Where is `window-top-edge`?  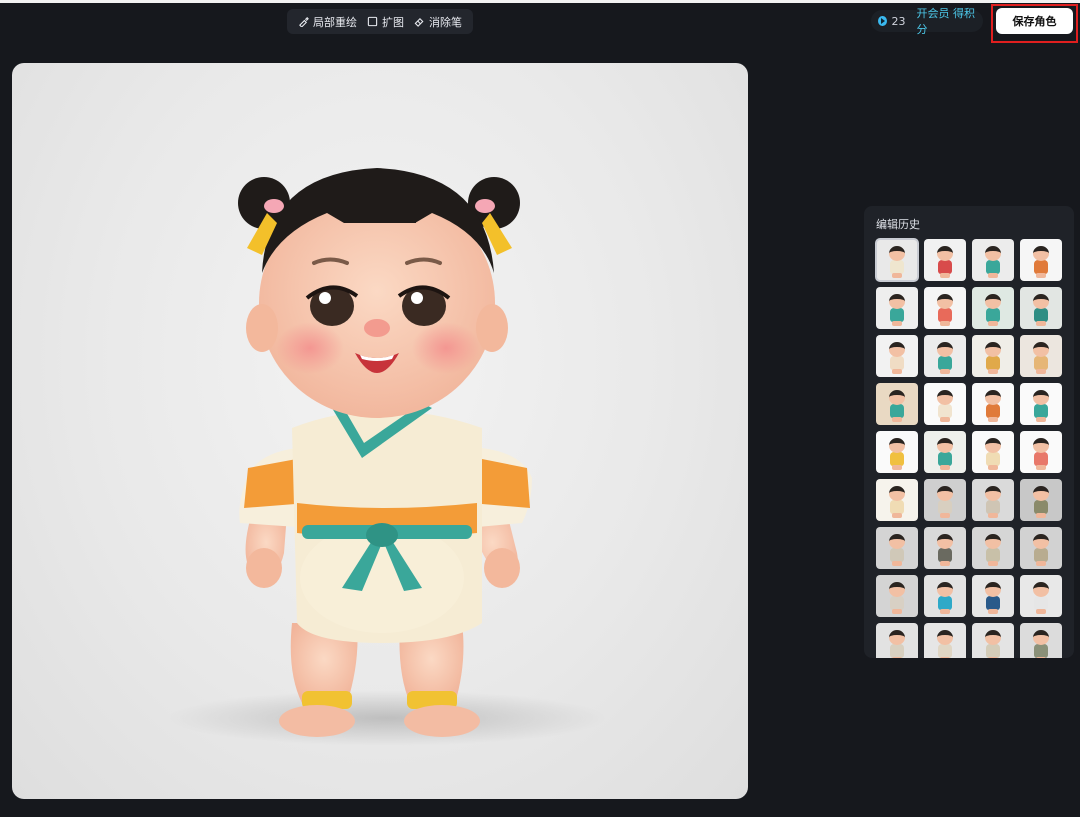
window-top-edge is located at coordinates (540, 1).